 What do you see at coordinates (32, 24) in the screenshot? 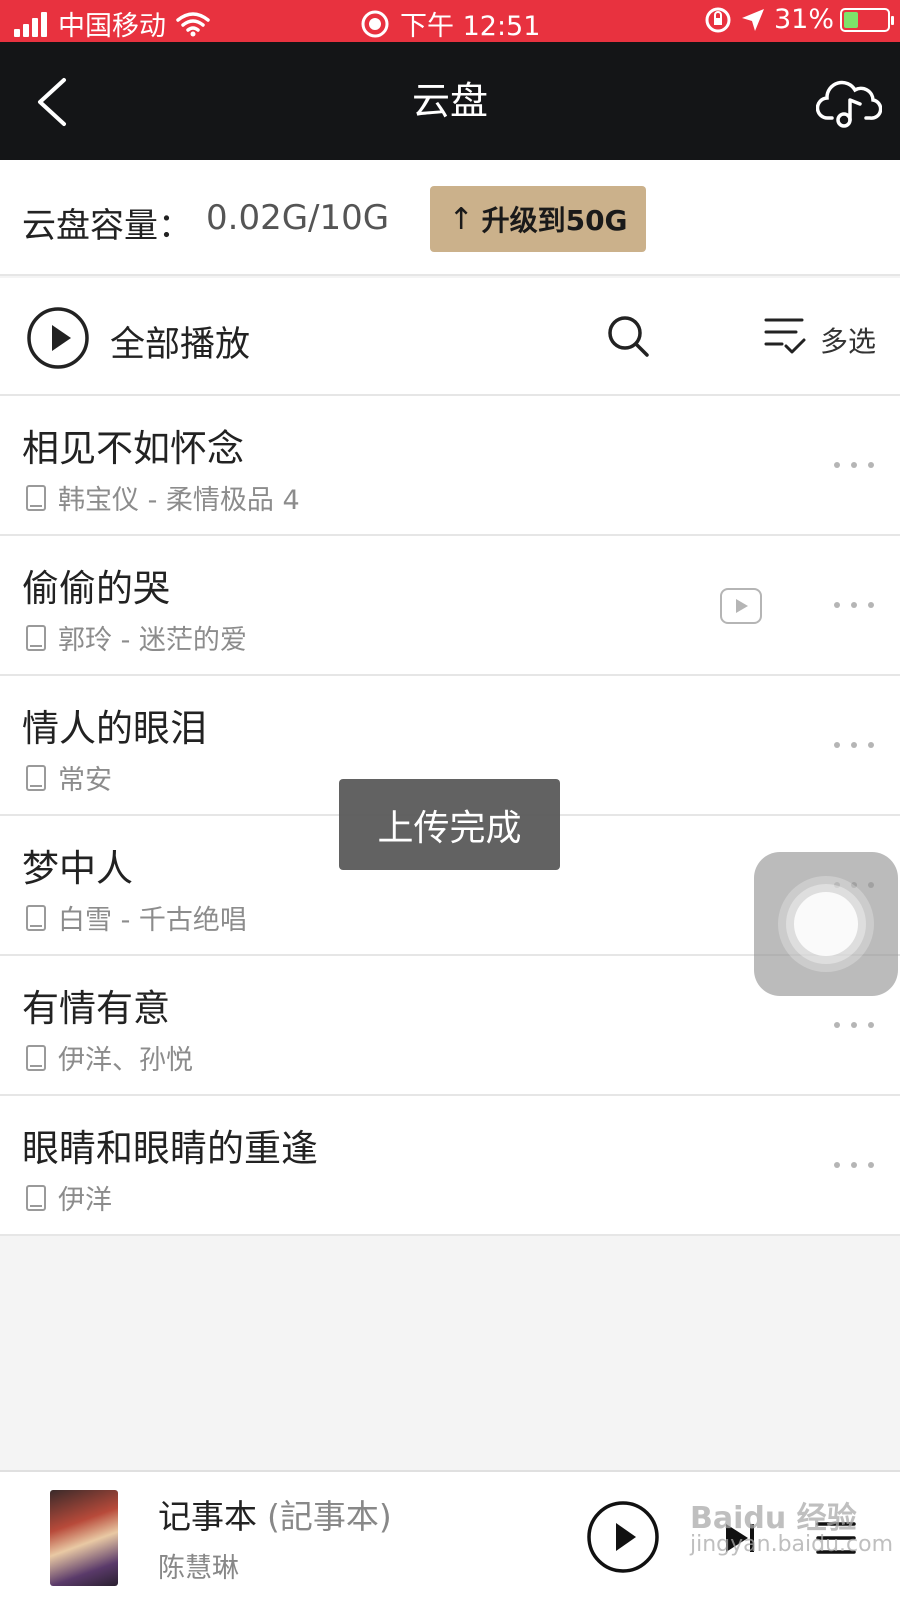
I see `signal-icon` at bounding box center [32, 24].